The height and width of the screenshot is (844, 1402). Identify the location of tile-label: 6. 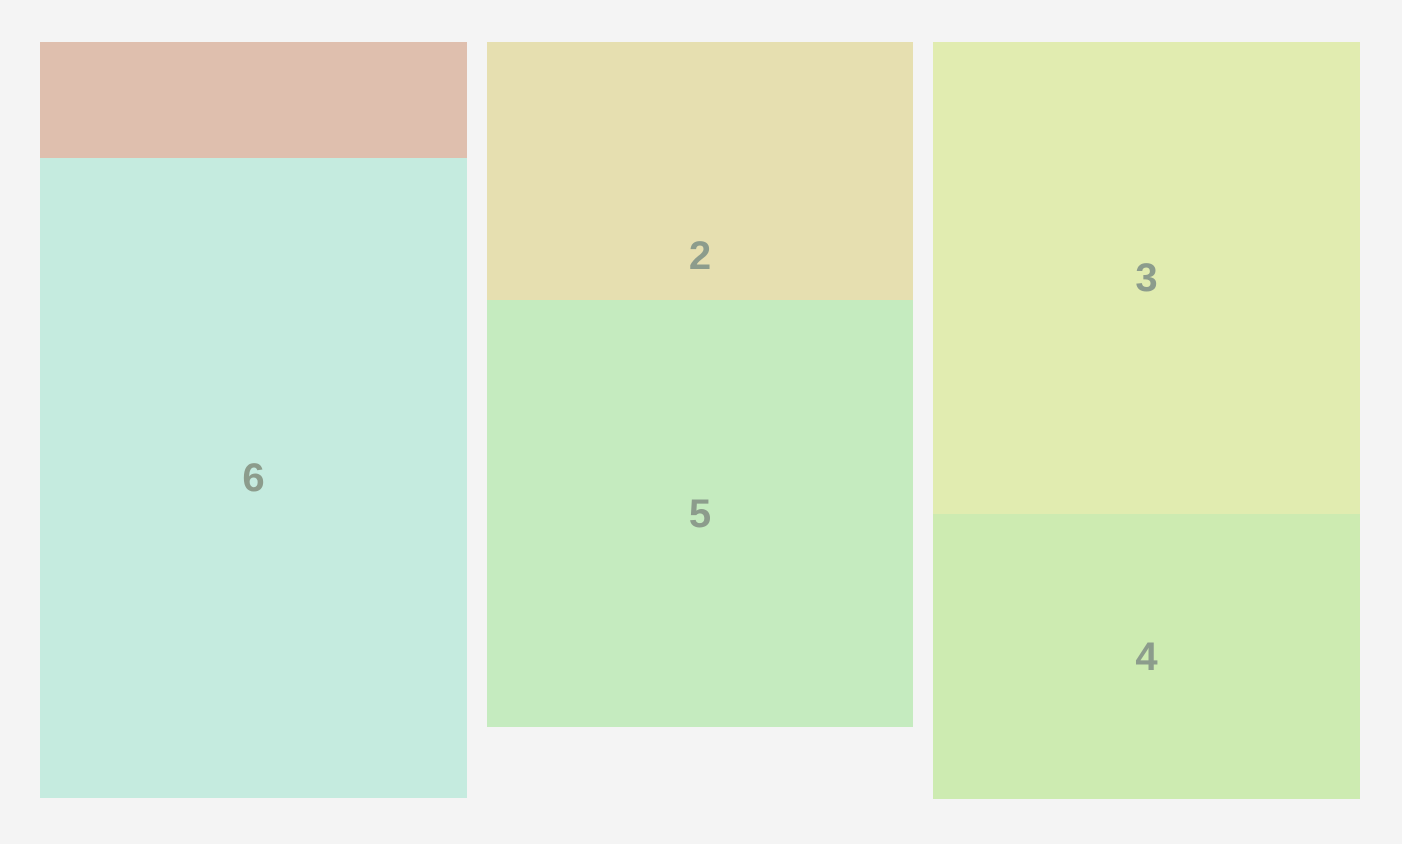
(253, 478).